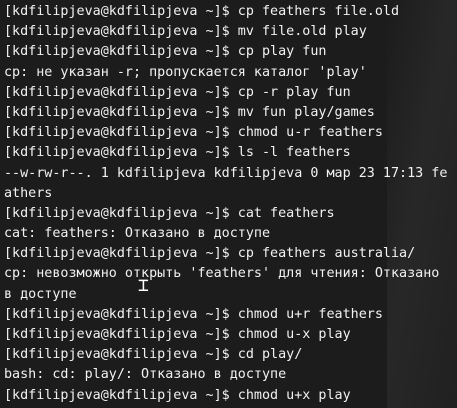 The height and width of the screenshot is (408, 457). I want to click on terminal-line: [kdfilipjeva@kdfilipjeva ~]$ cp play fun, so click(165, 52).